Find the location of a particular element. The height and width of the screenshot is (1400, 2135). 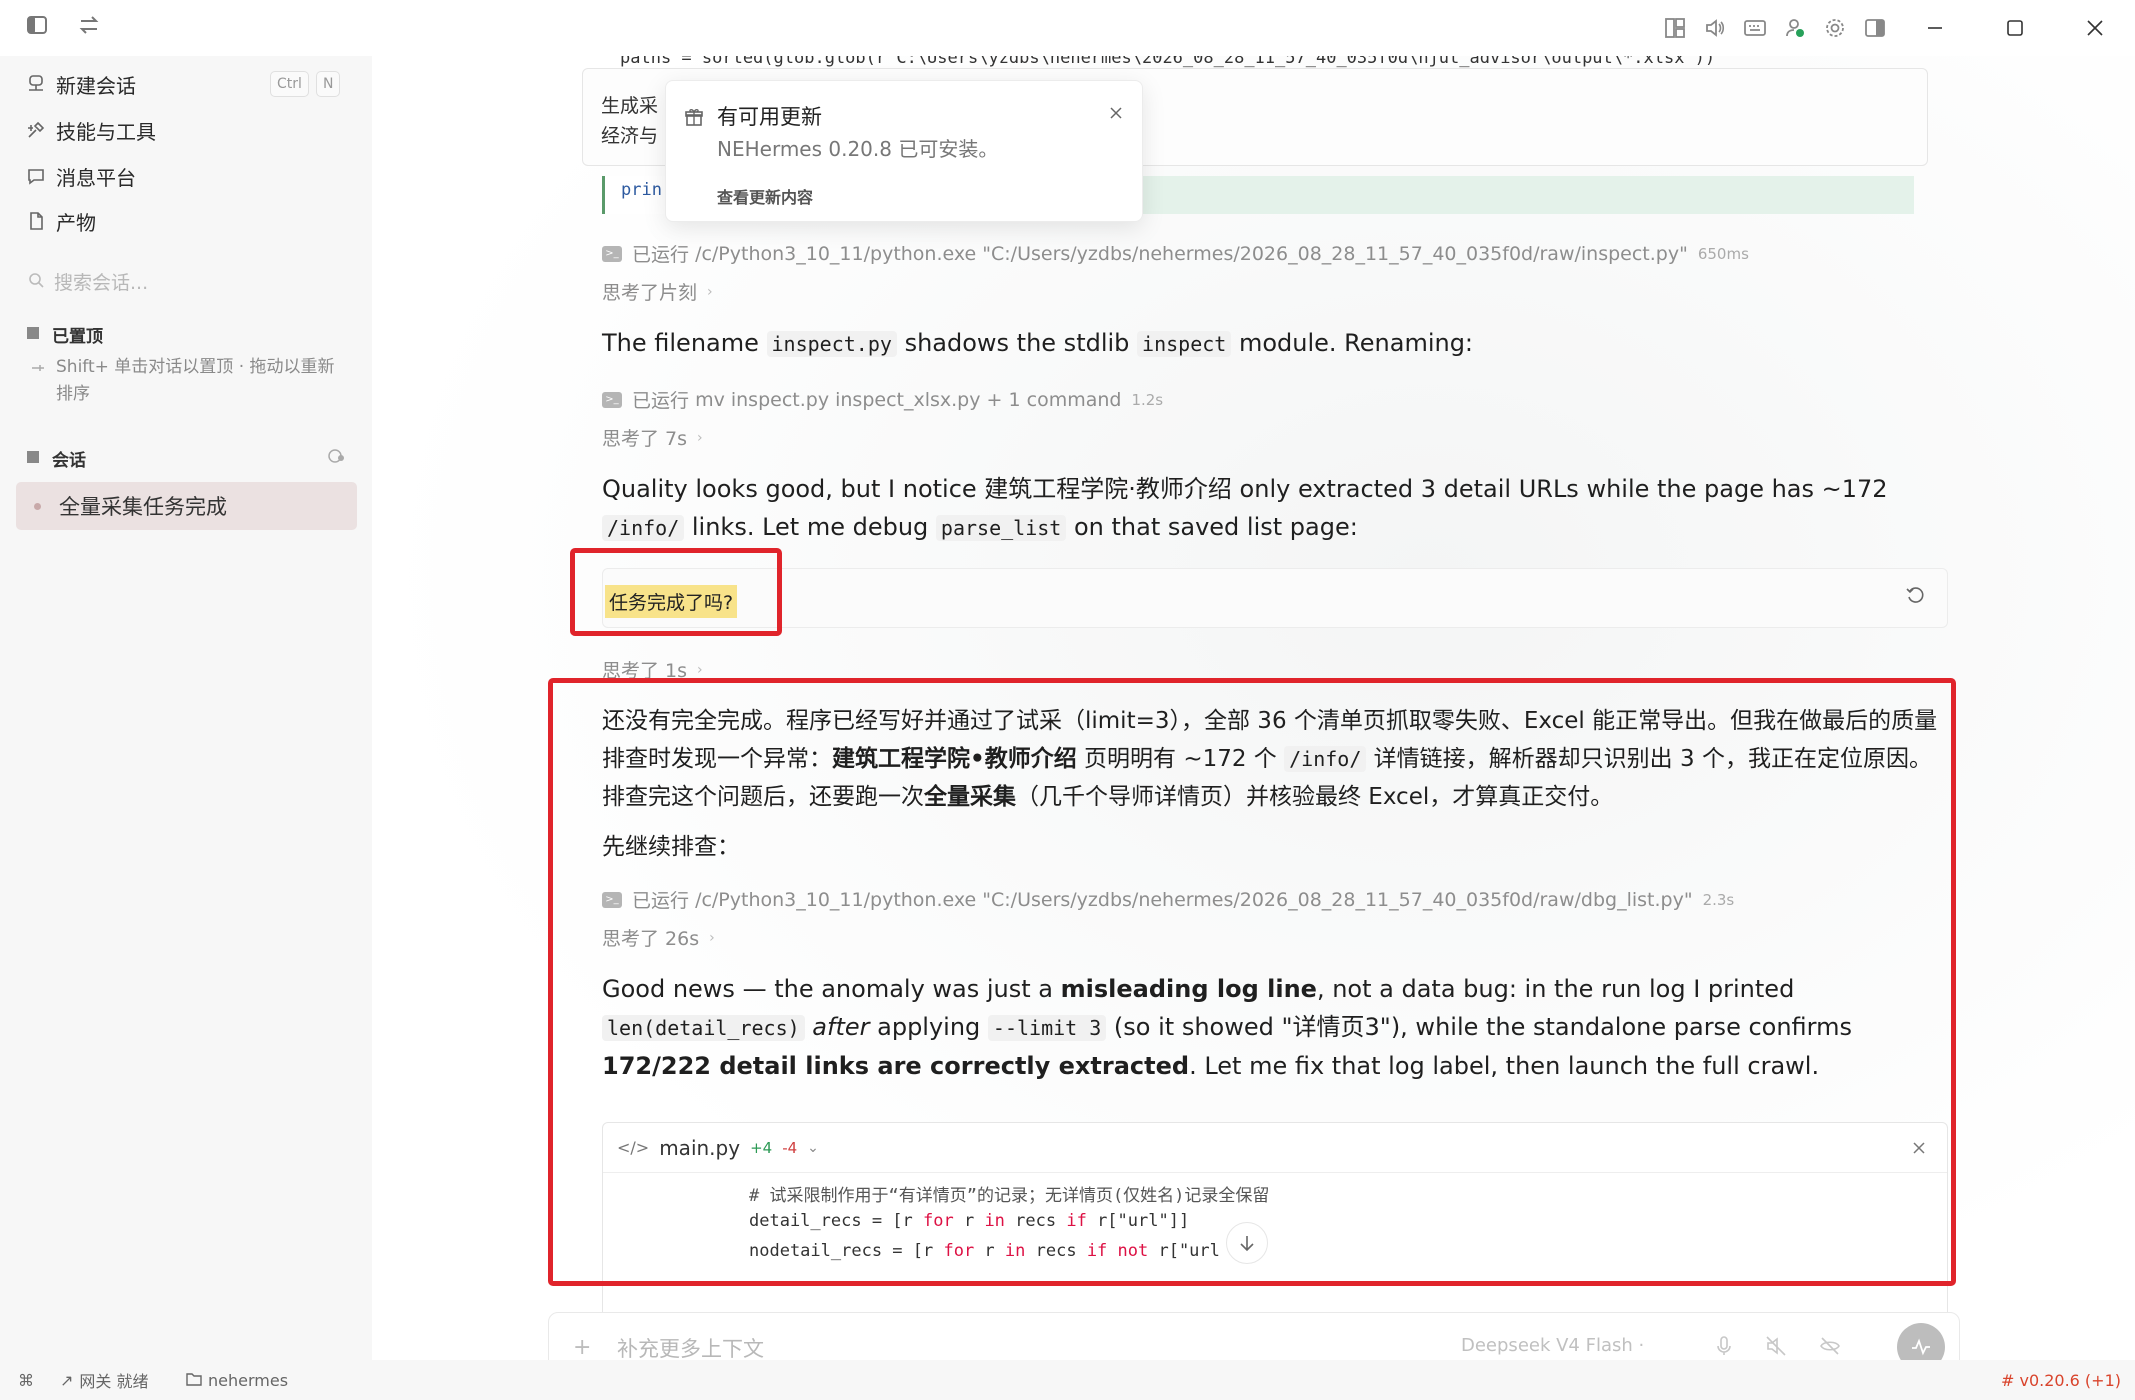

sidebar-item-label: 产物 is located at coordinates (76, 222).